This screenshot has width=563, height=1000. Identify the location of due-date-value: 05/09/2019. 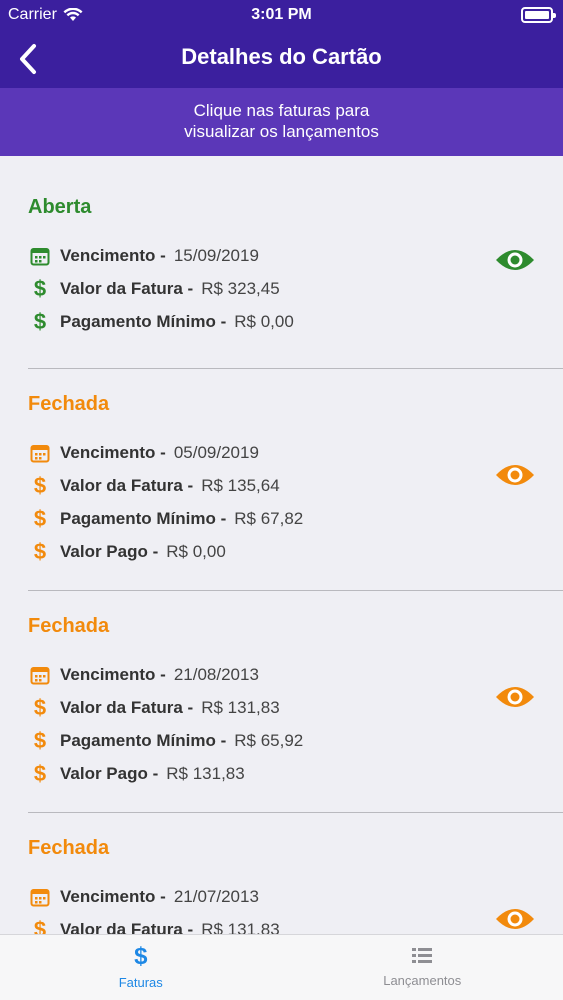
(216, 452).